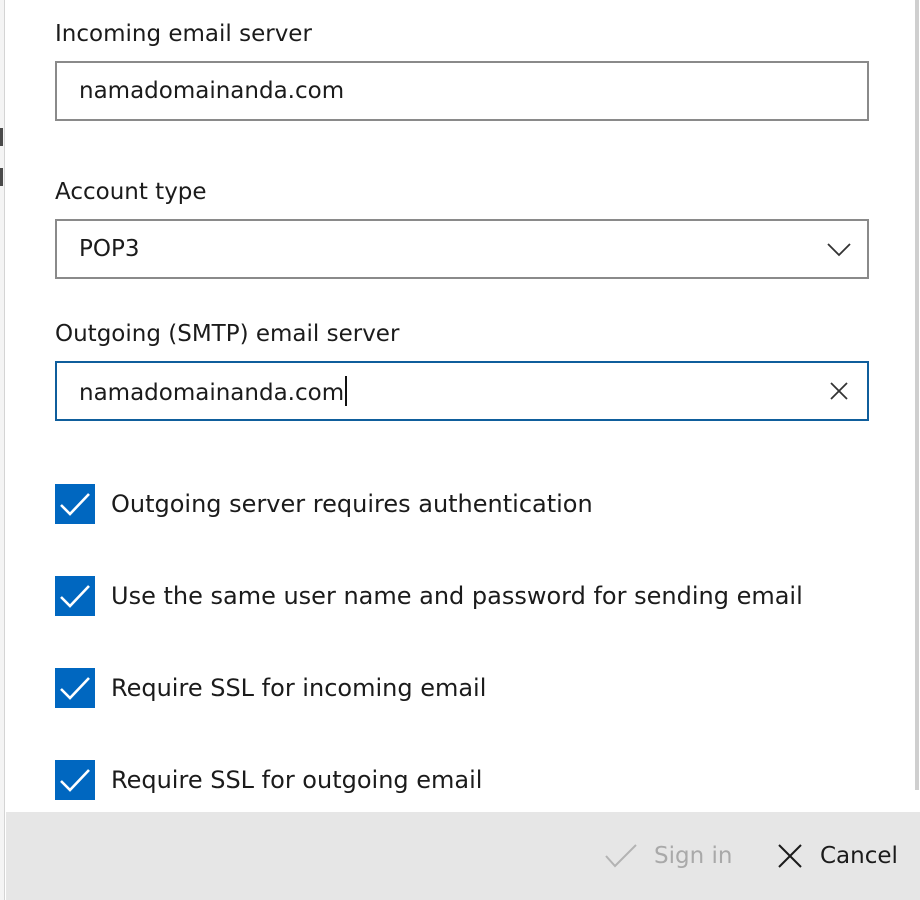  Describe the element at coordinates (212, 91) in the screenshot. I see `incoming-server-value: namadomainanda.com` at that location.